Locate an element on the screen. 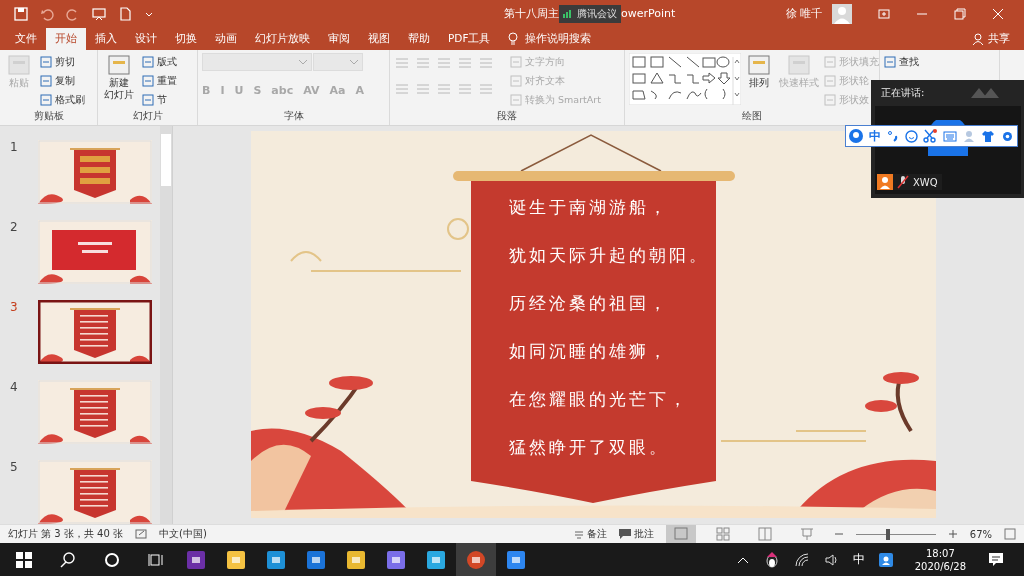 The height and width of the screenshot is (576, 1024). punctuation-icon is located at coordinates (892, 136).